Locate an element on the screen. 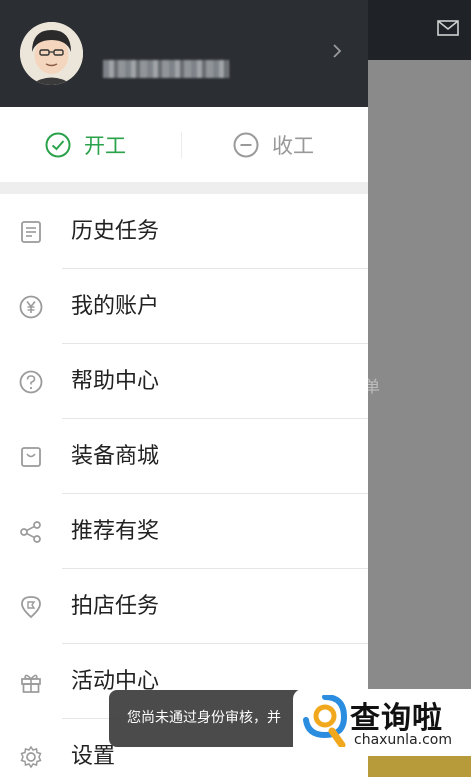 The height and width of the screenshot is (777, 471). menu-item-label: 历史任务 is located at coordinates (115, 231).